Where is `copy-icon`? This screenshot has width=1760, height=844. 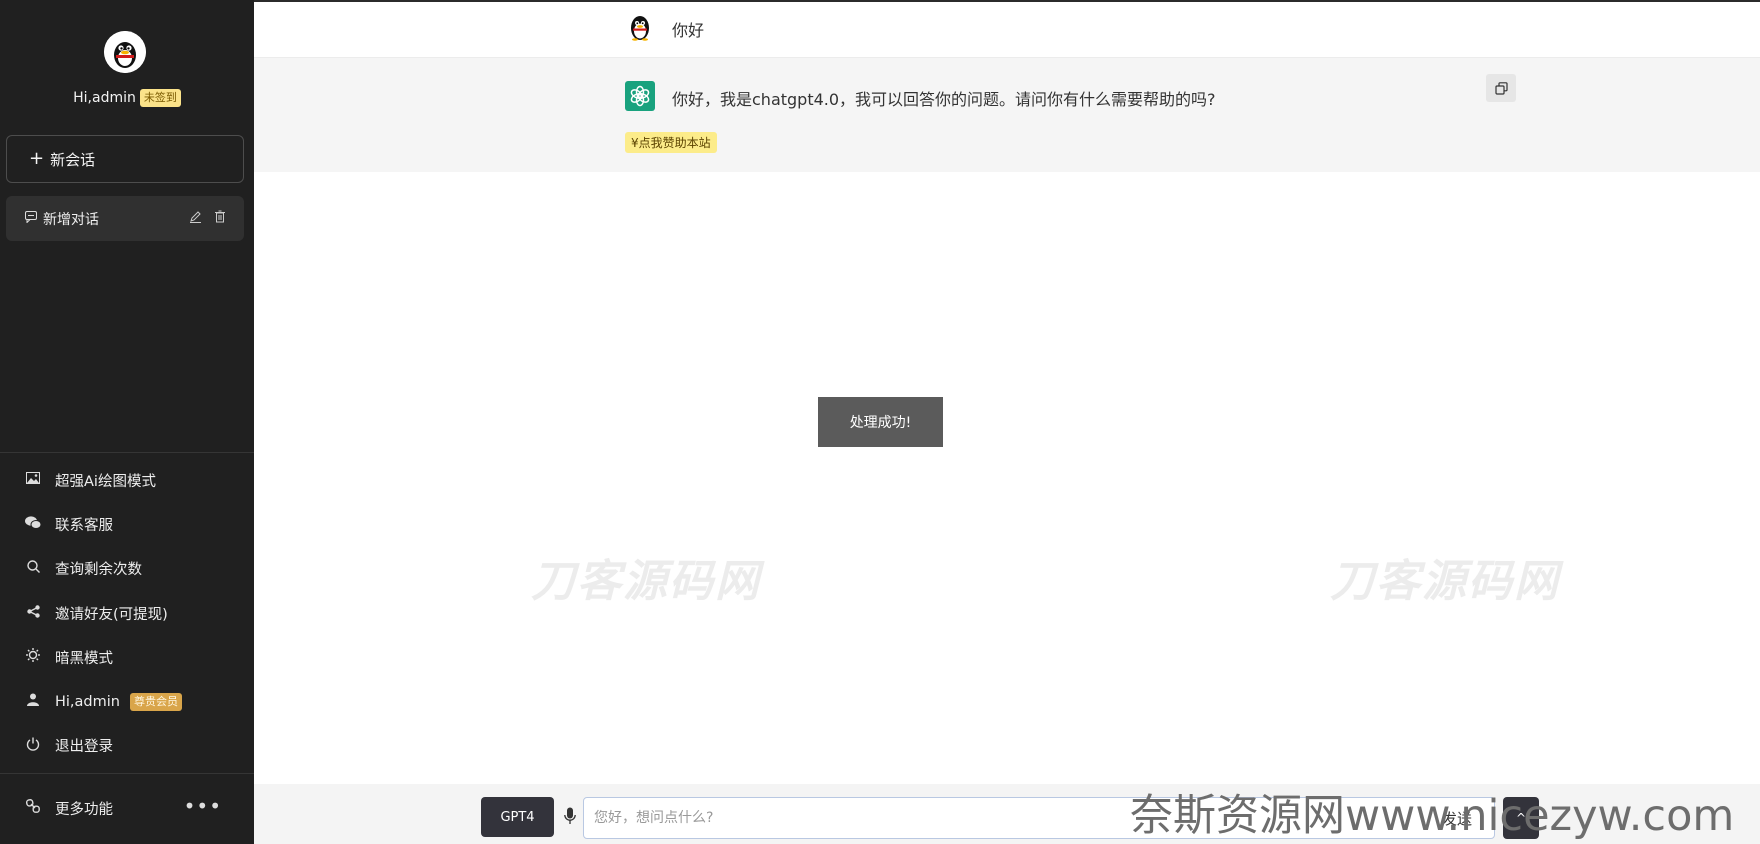 copy-icon is located at coordinates (1501, 88).